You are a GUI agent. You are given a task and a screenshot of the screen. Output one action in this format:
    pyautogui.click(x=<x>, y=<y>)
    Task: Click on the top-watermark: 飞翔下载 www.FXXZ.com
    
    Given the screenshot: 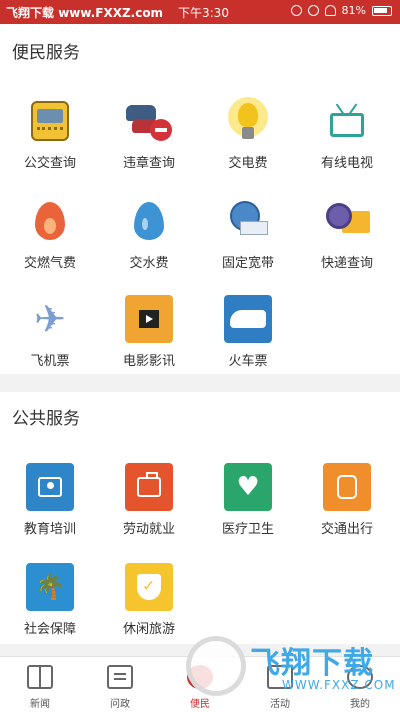 What is the action you would take?
    pyautogui.click(x=84, y=12)
    